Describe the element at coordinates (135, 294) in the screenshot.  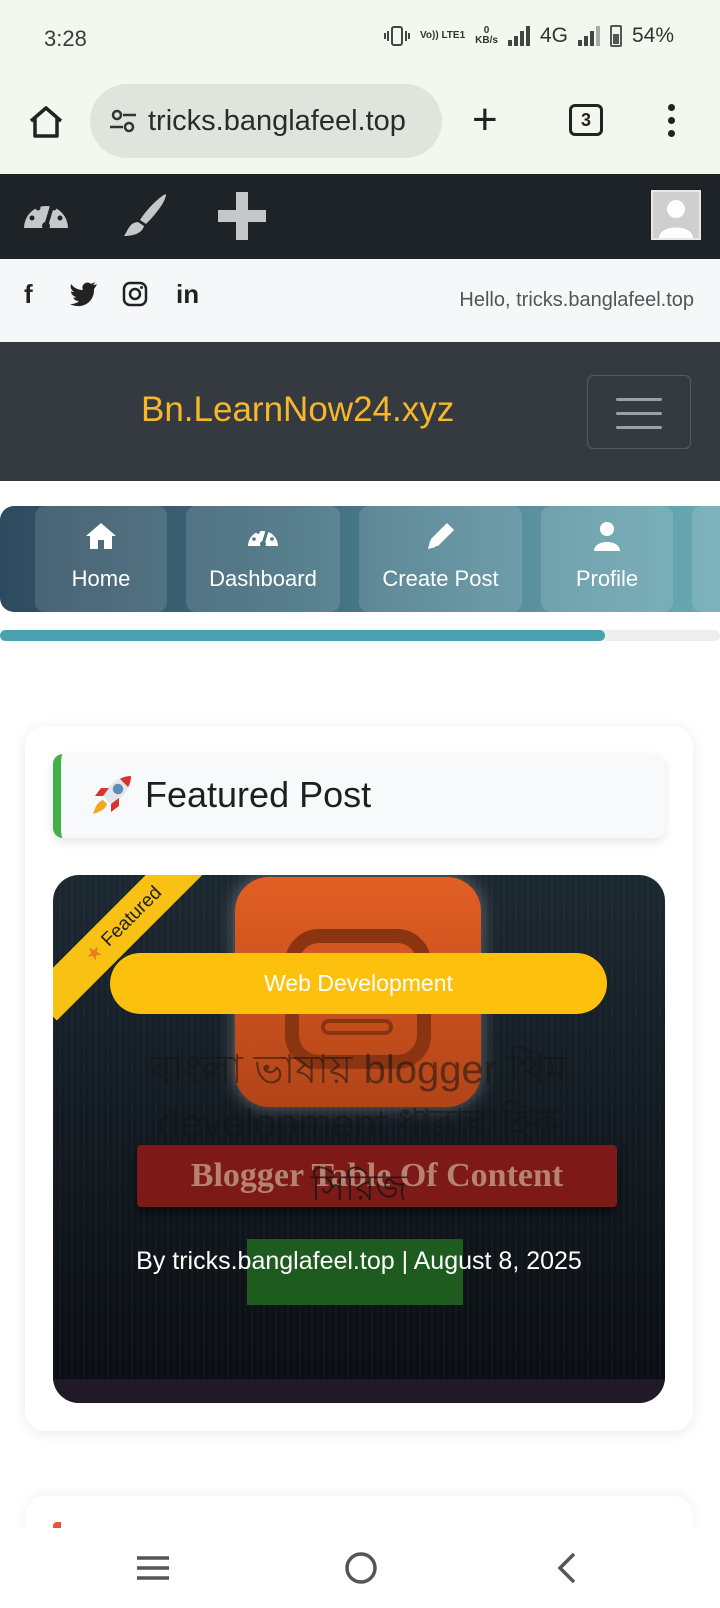
I see `instagram-icon` at that location.